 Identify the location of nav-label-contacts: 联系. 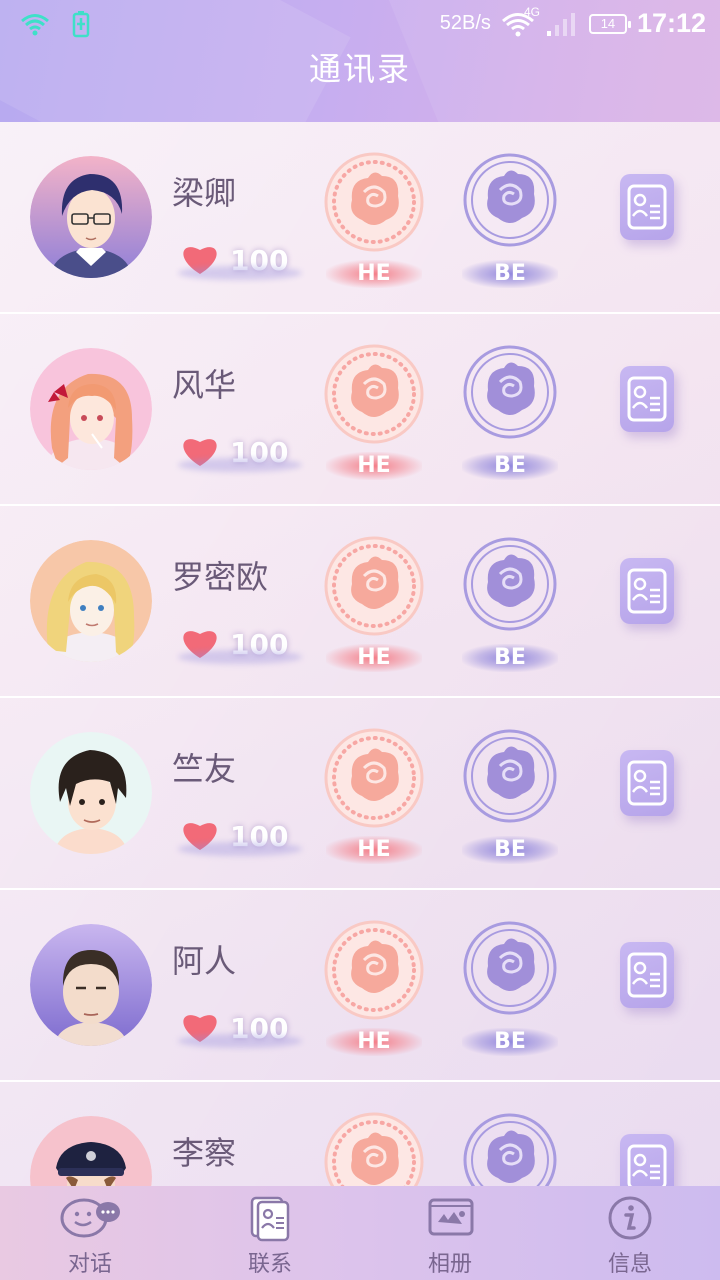
(269, 1264).